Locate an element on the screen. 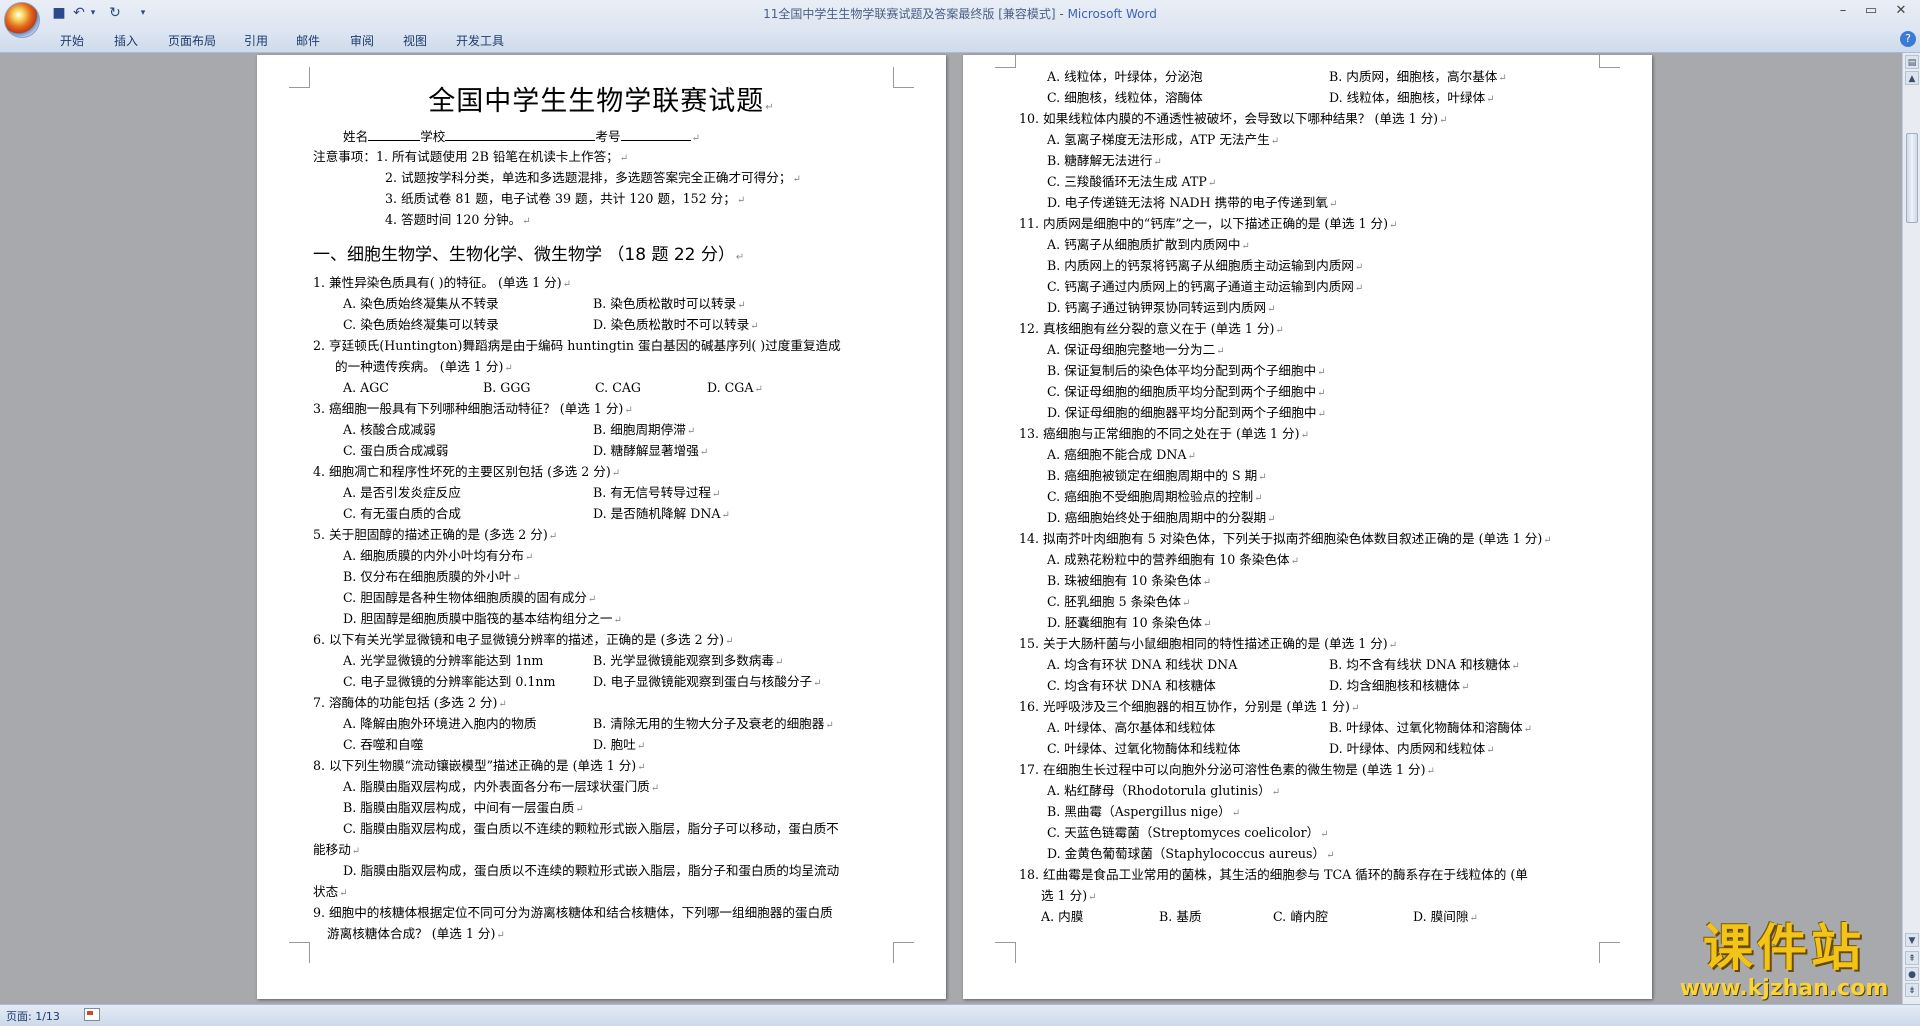  tab-insert: 插入 is located at coordinates (126, 40).